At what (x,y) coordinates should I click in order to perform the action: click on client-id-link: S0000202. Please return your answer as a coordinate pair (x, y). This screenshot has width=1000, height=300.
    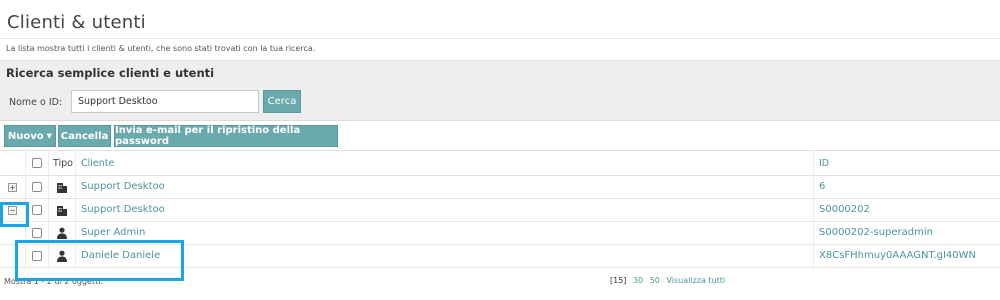
    Looking at the image, I should click on (844, 209).